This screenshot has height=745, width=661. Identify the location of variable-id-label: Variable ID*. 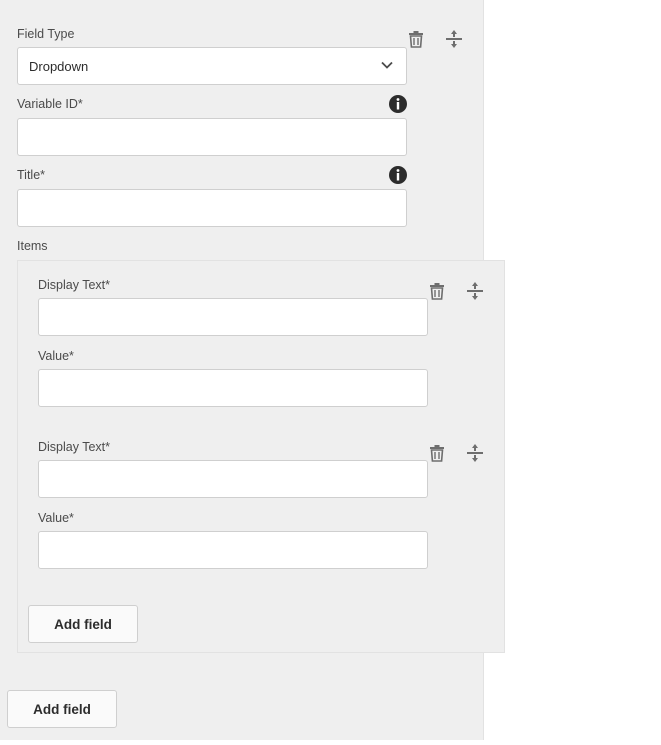
(50, 104).